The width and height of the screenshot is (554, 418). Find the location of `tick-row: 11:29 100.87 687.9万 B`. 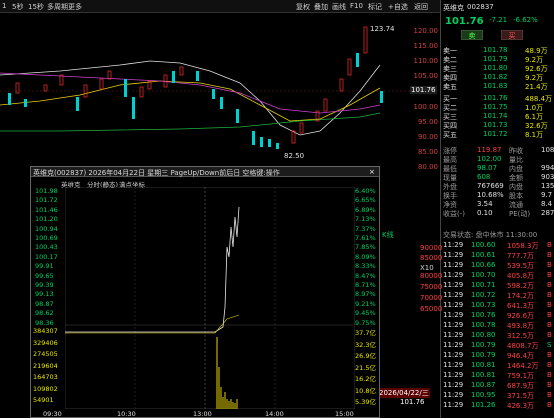

tick-row: 11:29 100.87 687.9万 B is located at coordinates (498, 385).